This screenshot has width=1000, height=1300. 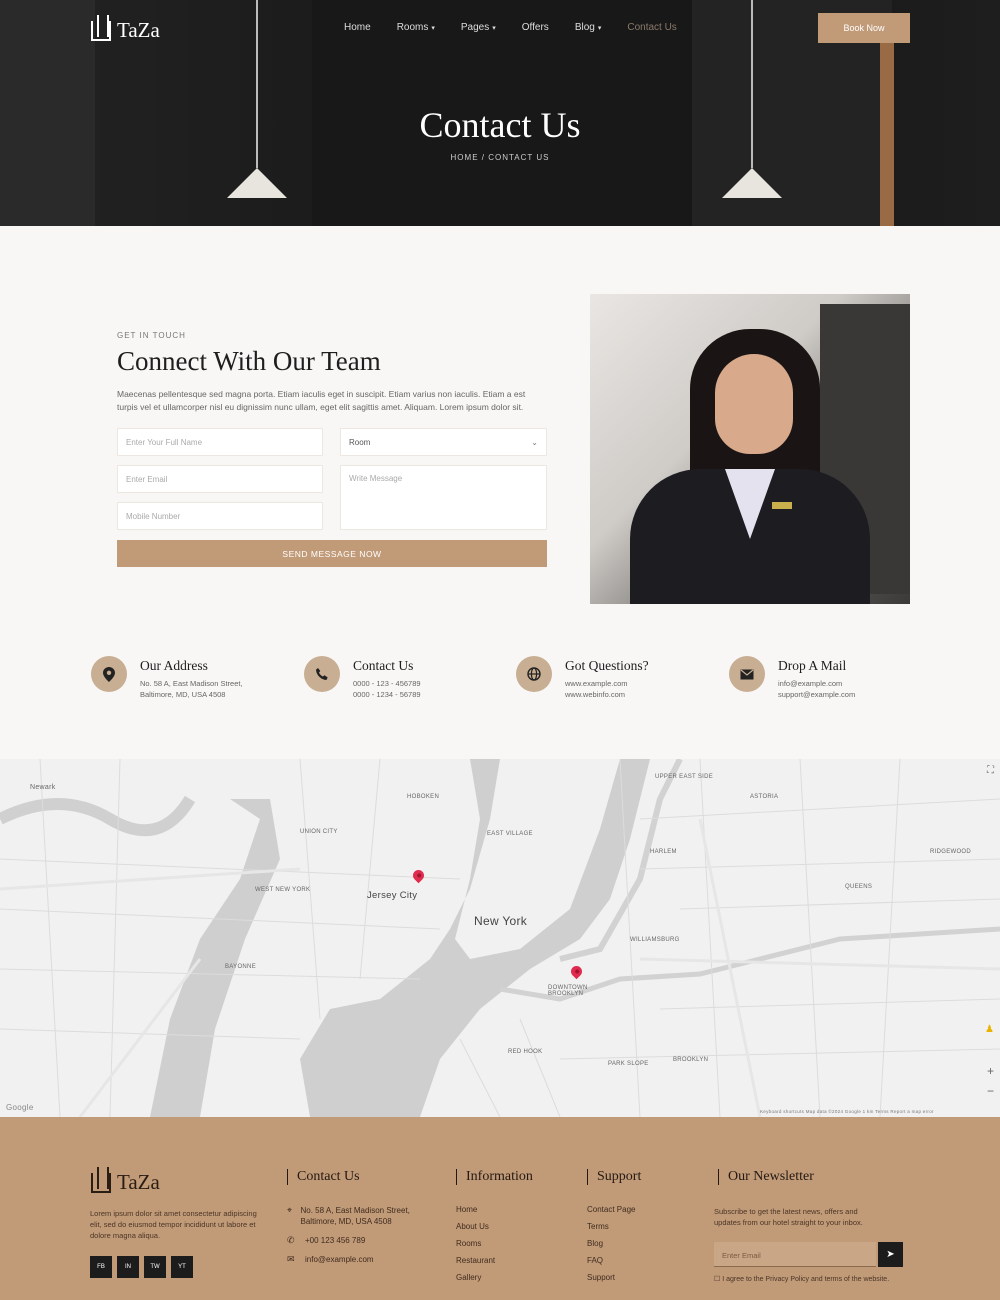 I want to click on info-title: Contact Us, so click(x=383, y=665).